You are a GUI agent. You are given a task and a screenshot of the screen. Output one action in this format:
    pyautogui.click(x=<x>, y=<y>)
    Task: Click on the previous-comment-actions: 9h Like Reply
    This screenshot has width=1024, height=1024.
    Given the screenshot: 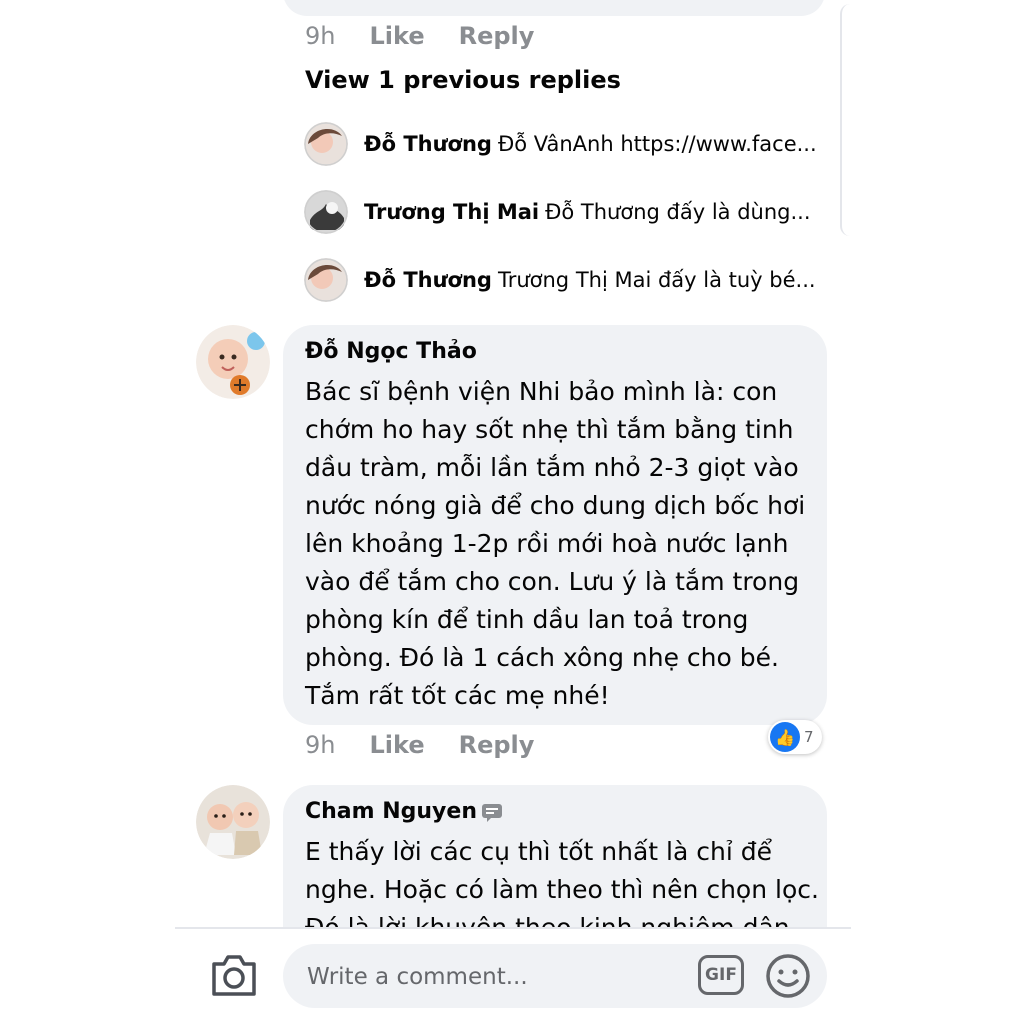 What is the action you would take?
    pyautogui.click(x=419, y=36)
    